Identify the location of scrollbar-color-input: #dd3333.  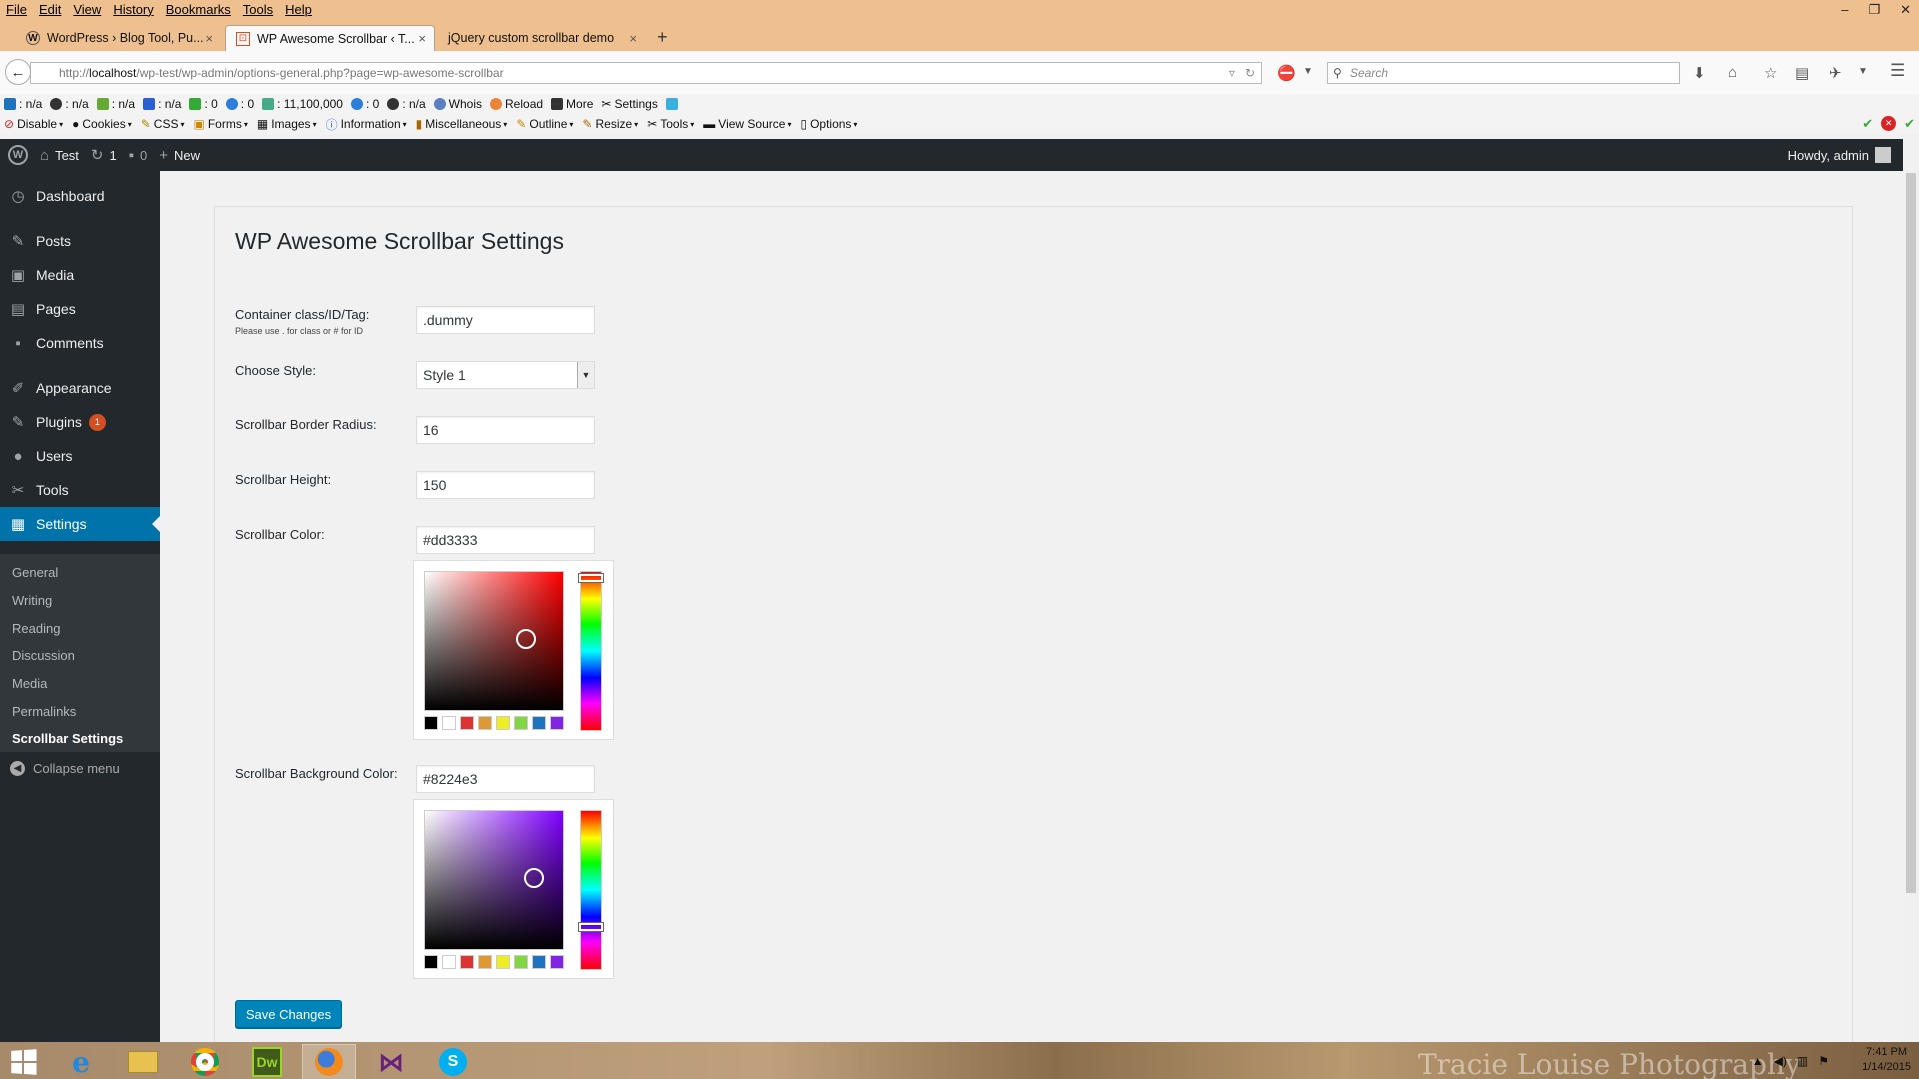
(505, 540).